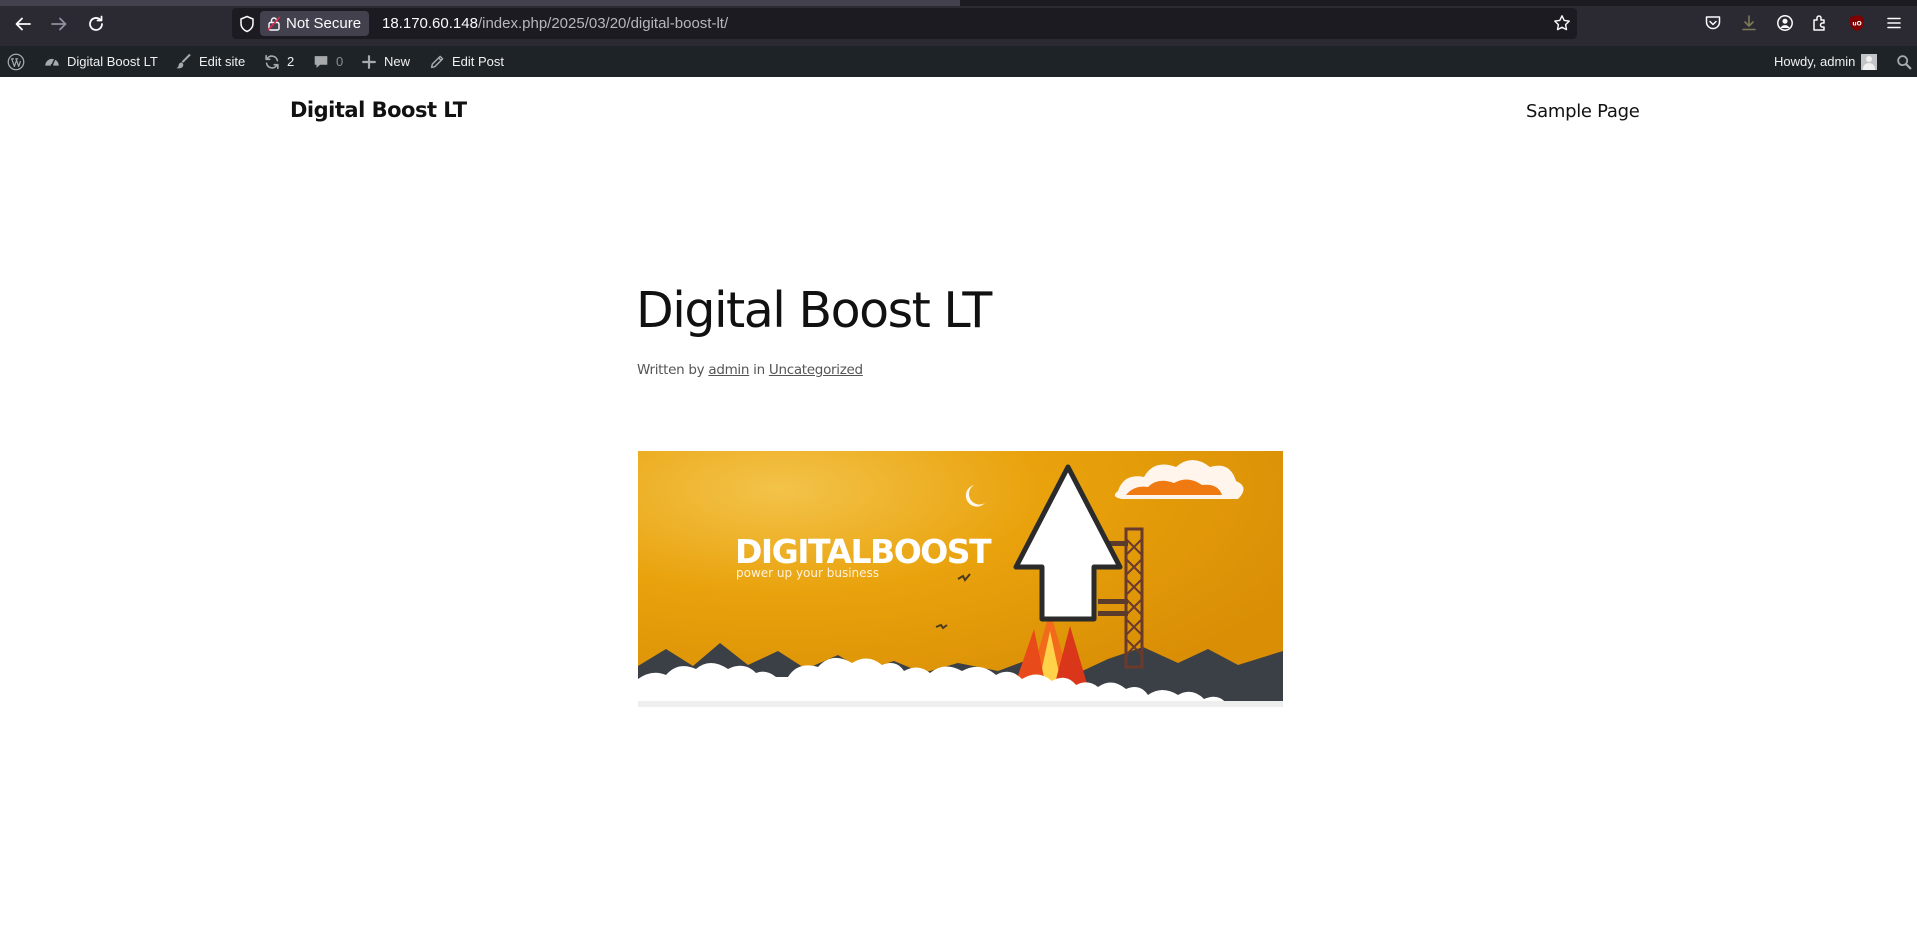 Image resolution: width=1917 pixels, height=937 pixels. Describe the element at coordinates (369, 61) in the screenshot. I see `plus-icon` at that location.